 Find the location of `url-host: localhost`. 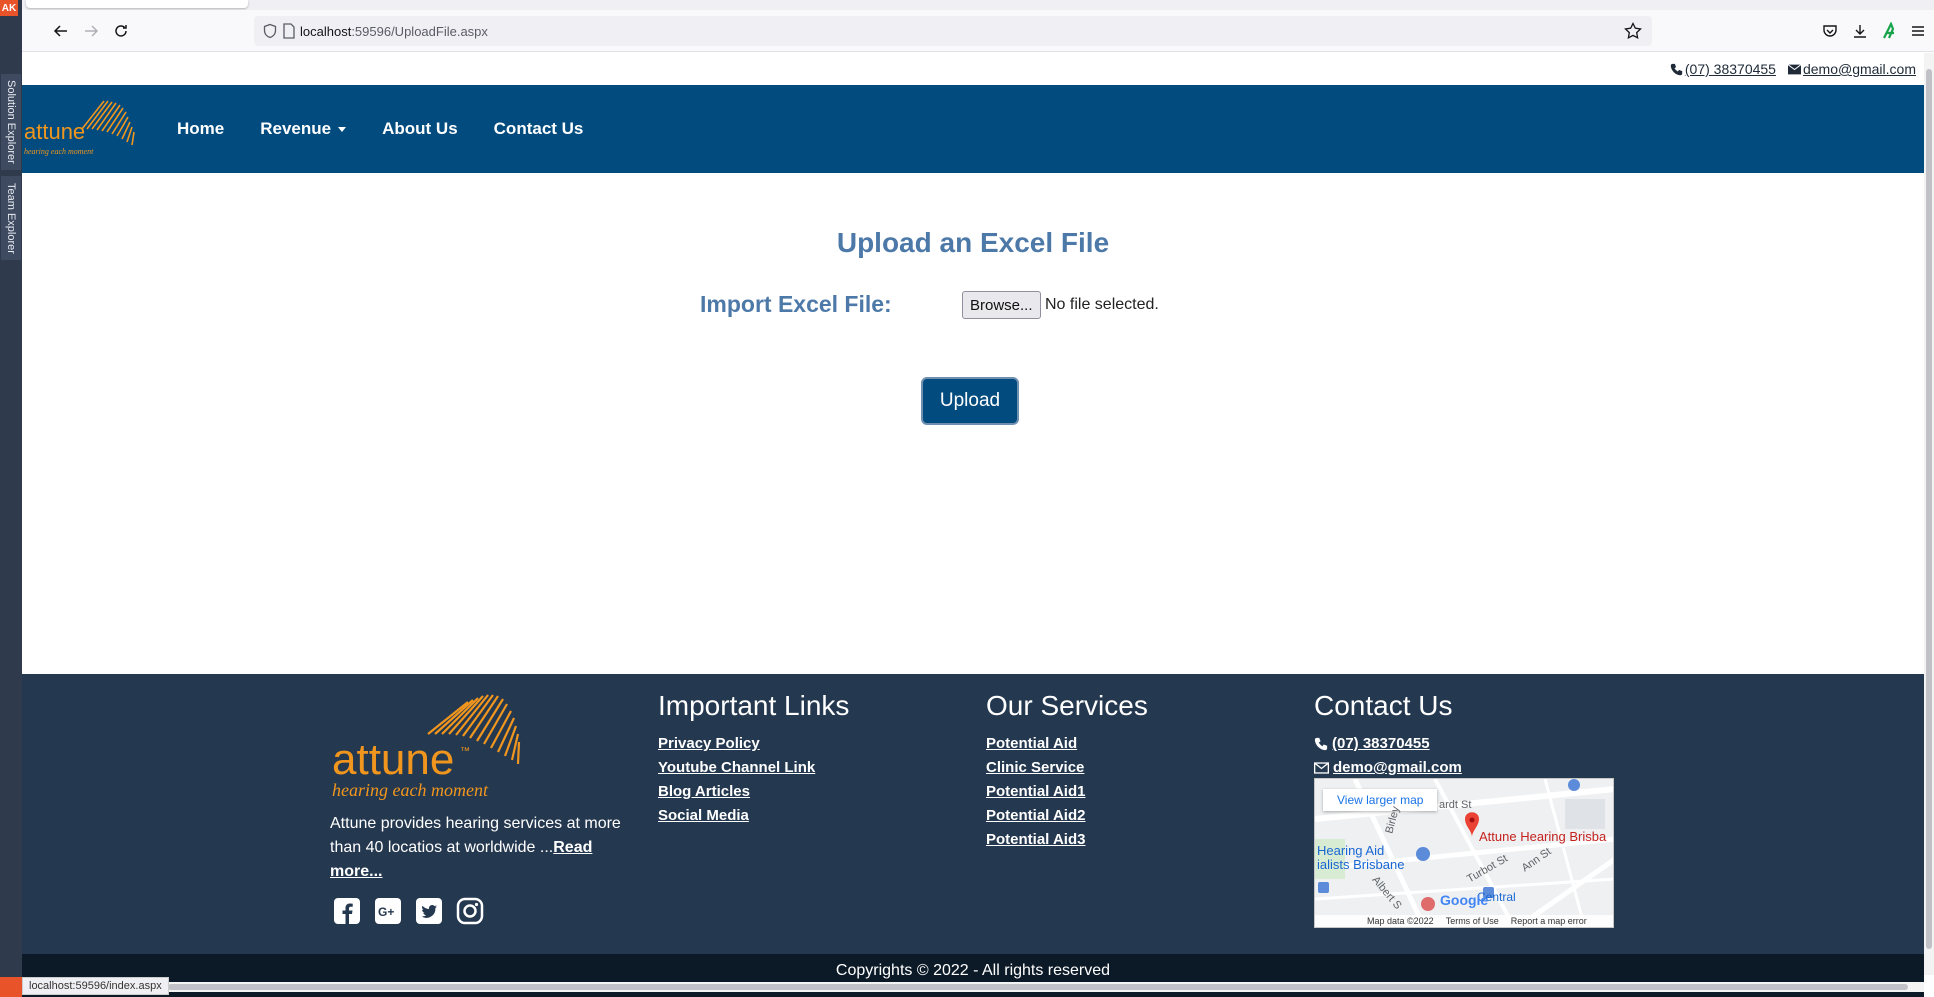

url-host: localhost is located at coordinates (326, 31).